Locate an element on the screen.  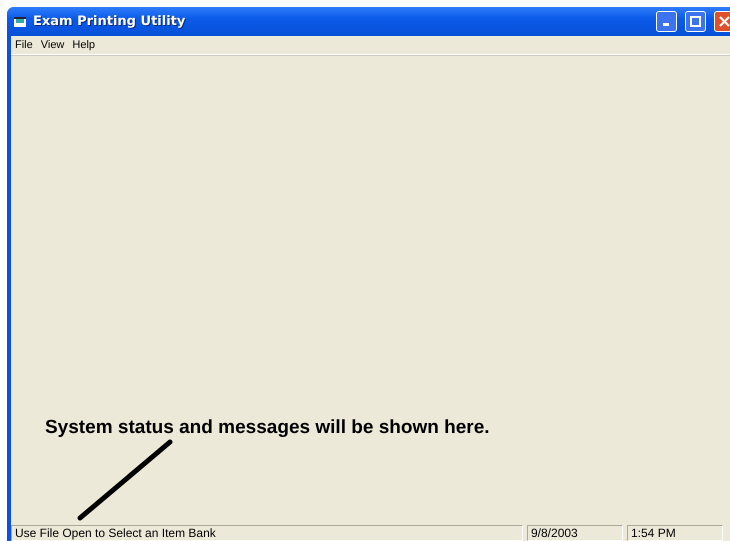
window-title: Exam Printing Utility is located at coordinates (109, 21).